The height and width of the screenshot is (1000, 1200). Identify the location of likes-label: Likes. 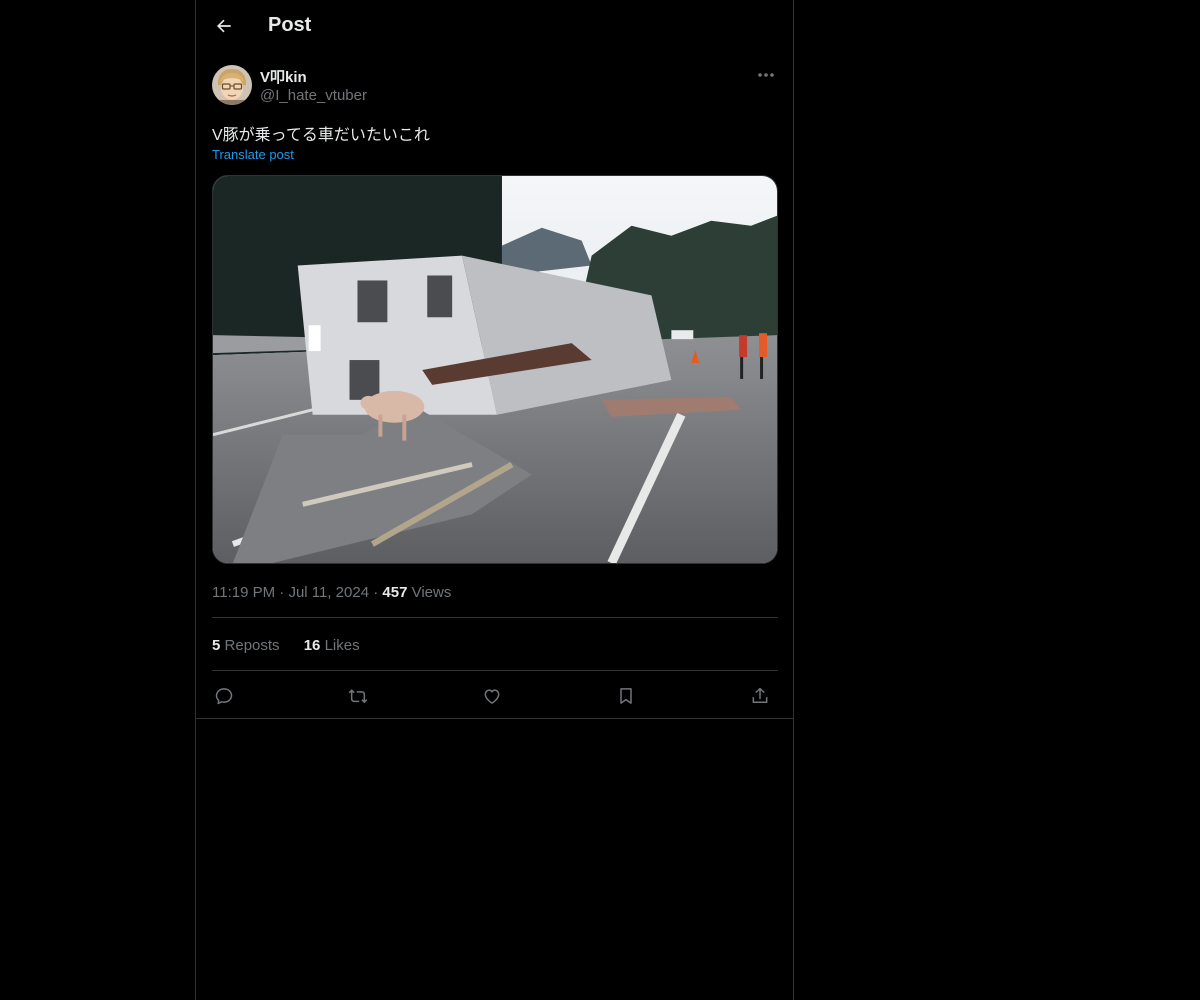
(342, 645).